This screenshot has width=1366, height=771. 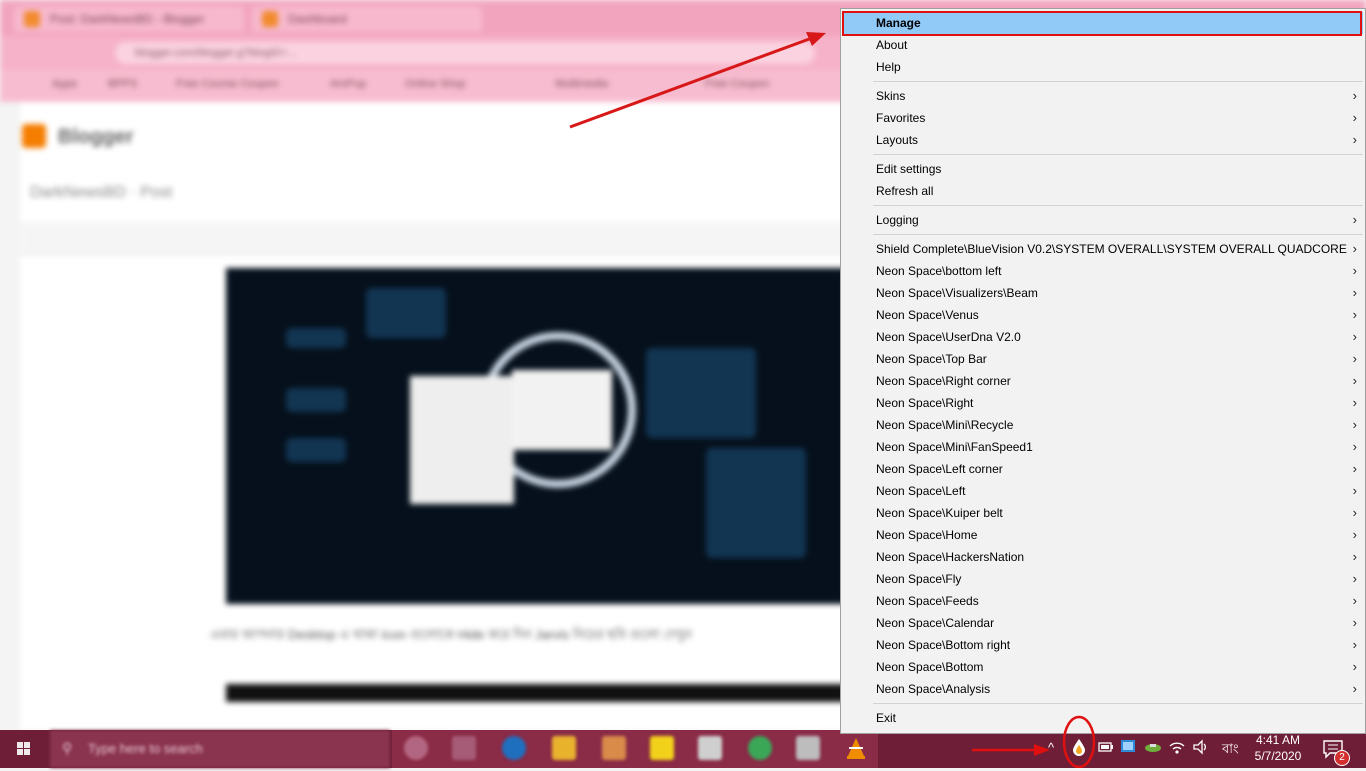 What do you see at coordinates (129, 19) in the screenshot?
I see `browser-tab-post: Post: DarkNewsBD - Blogger` at bounding box center [129, 19].